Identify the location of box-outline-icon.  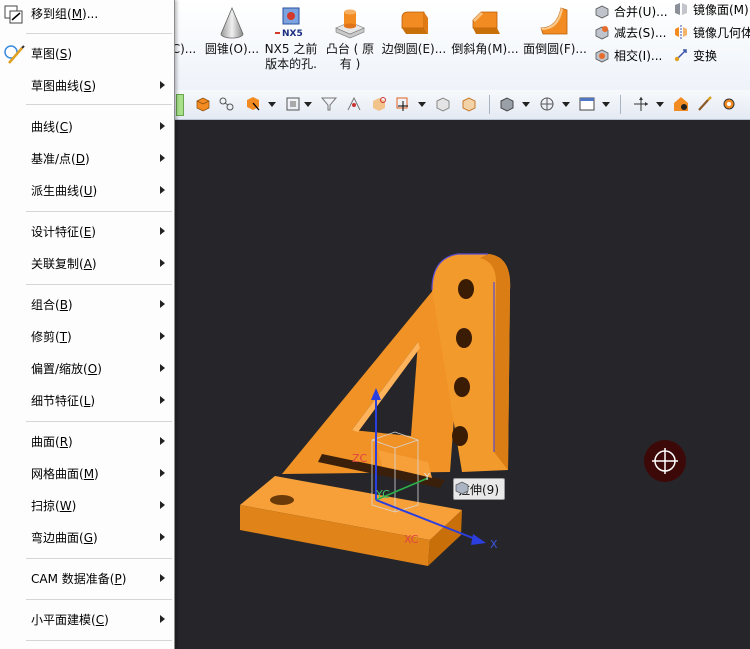
(469, 104).